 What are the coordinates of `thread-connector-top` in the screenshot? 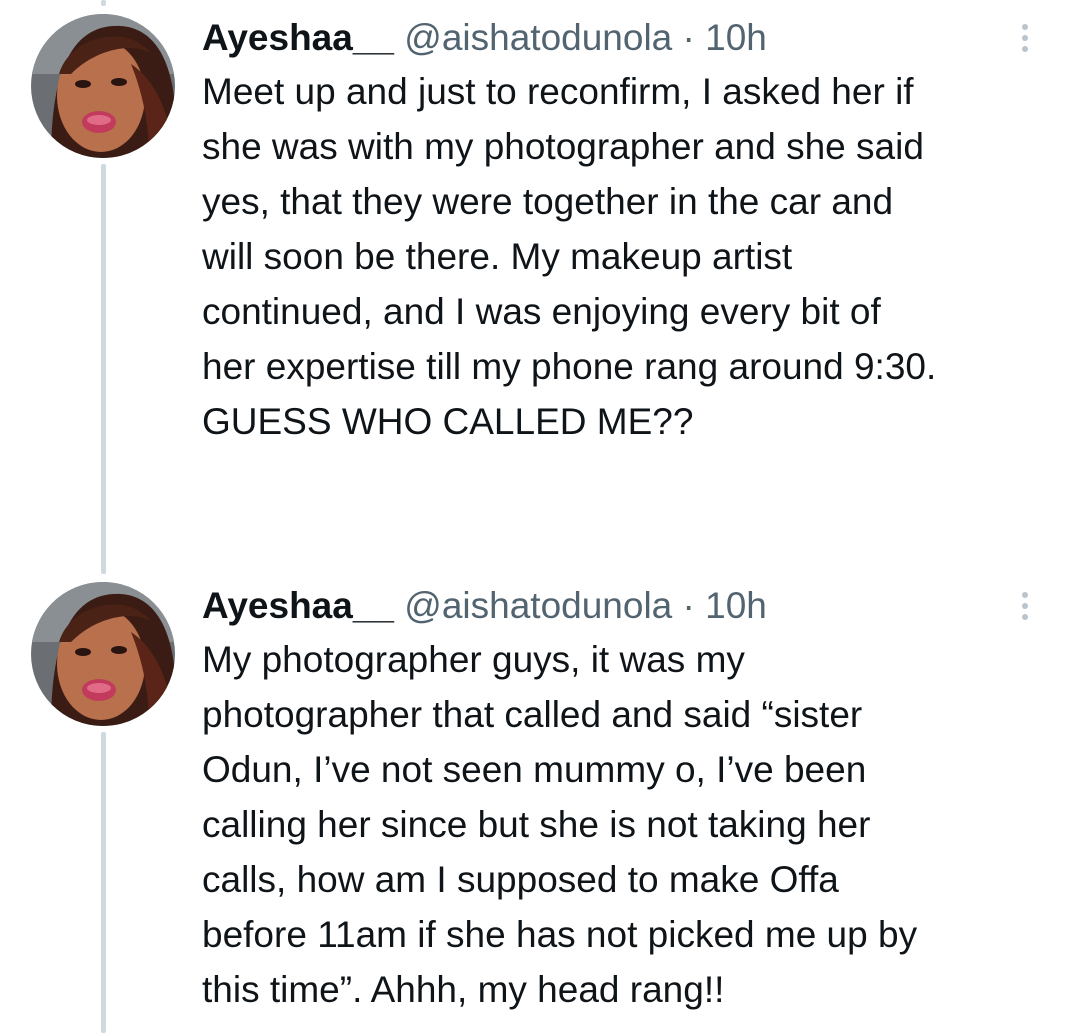 It's located at (103, 3).